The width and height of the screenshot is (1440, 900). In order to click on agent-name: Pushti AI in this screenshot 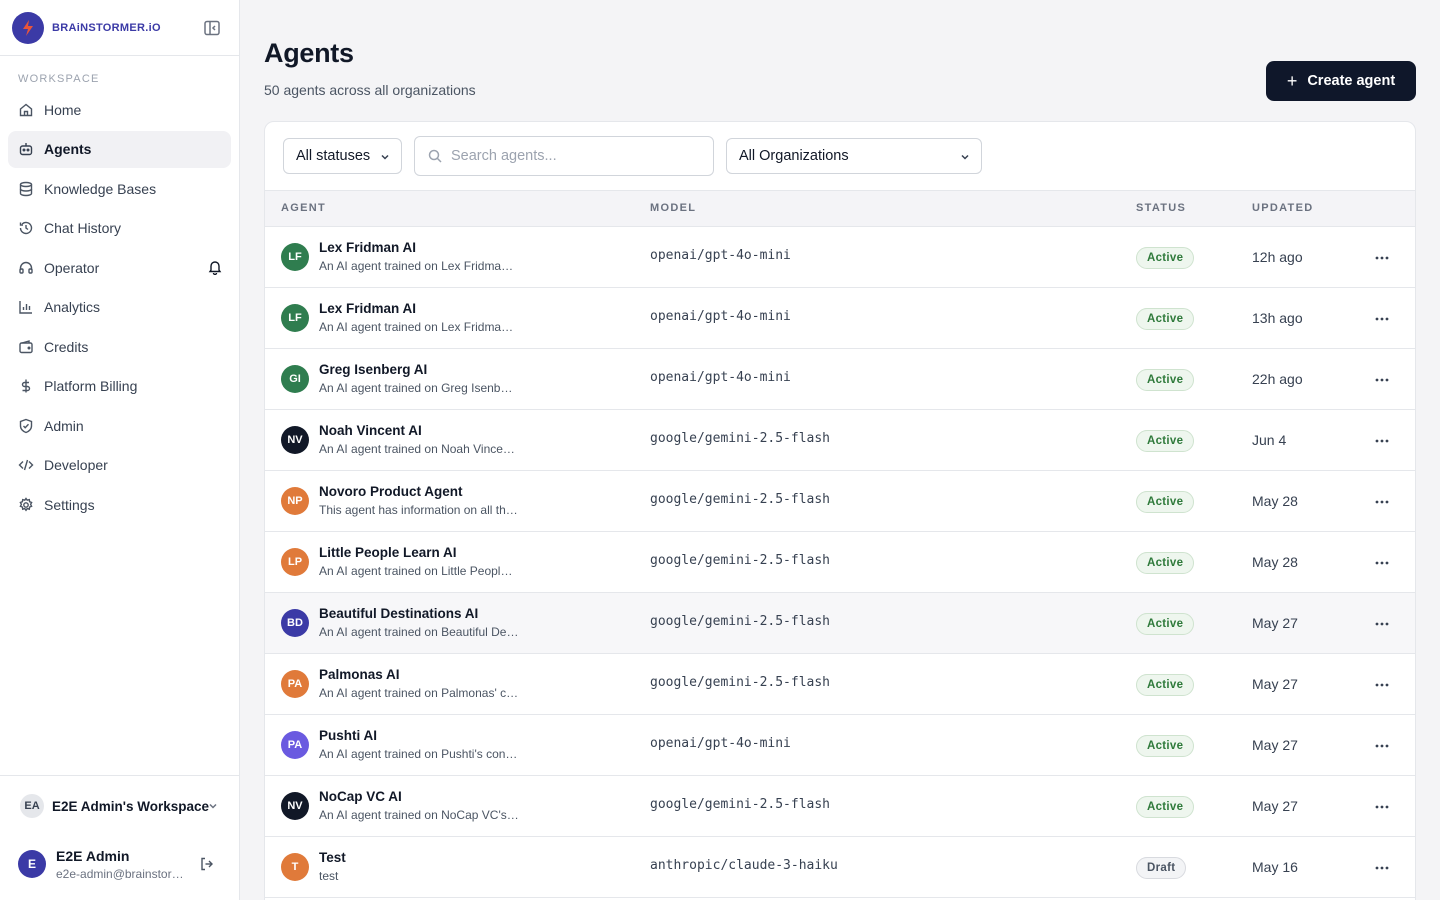, I will do `click(348, 735)`.